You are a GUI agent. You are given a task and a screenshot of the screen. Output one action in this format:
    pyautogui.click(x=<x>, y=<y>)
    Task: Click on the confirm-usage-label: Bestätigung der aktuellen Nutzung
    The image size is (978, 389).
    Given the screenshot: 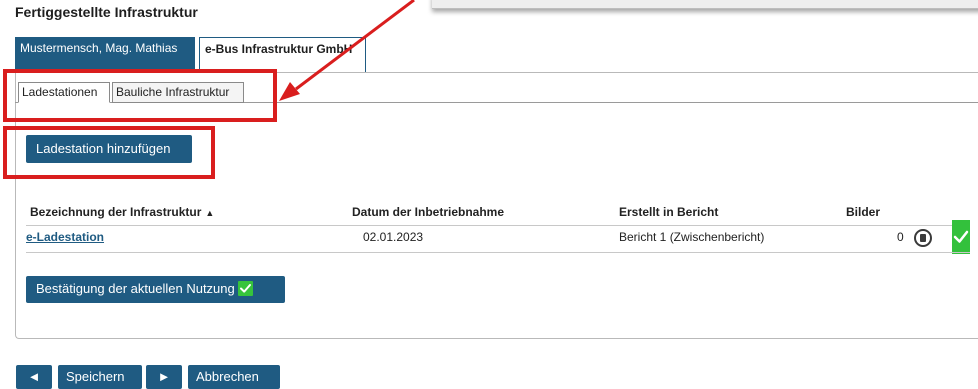 What is the action you would take?
    pyautogui.click(x=135, y=288)
    